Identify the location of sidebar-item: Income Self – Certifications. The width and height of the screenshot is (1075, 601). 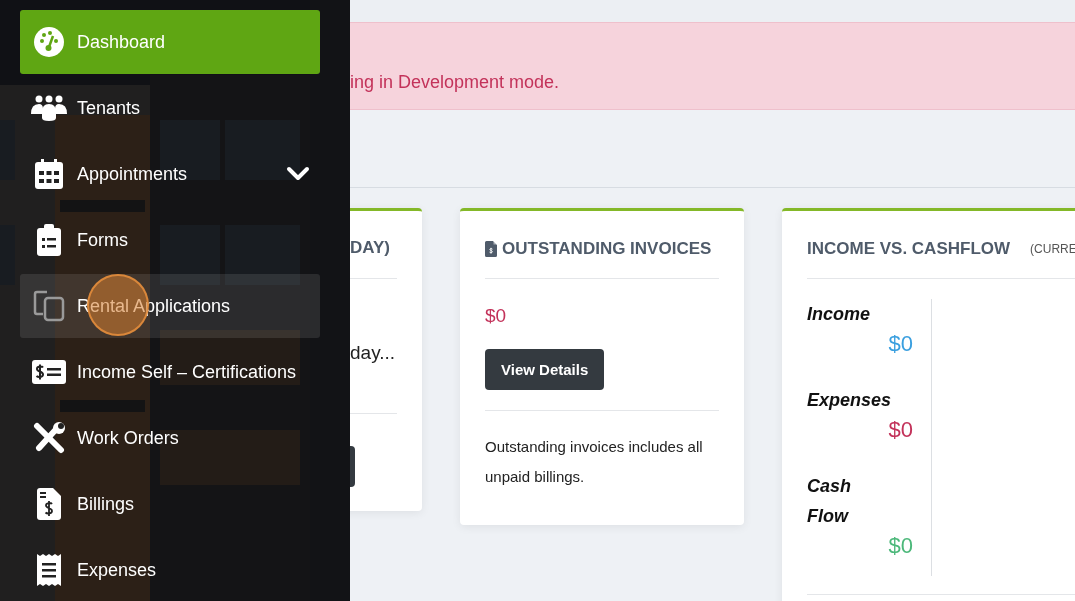
(170, 372).